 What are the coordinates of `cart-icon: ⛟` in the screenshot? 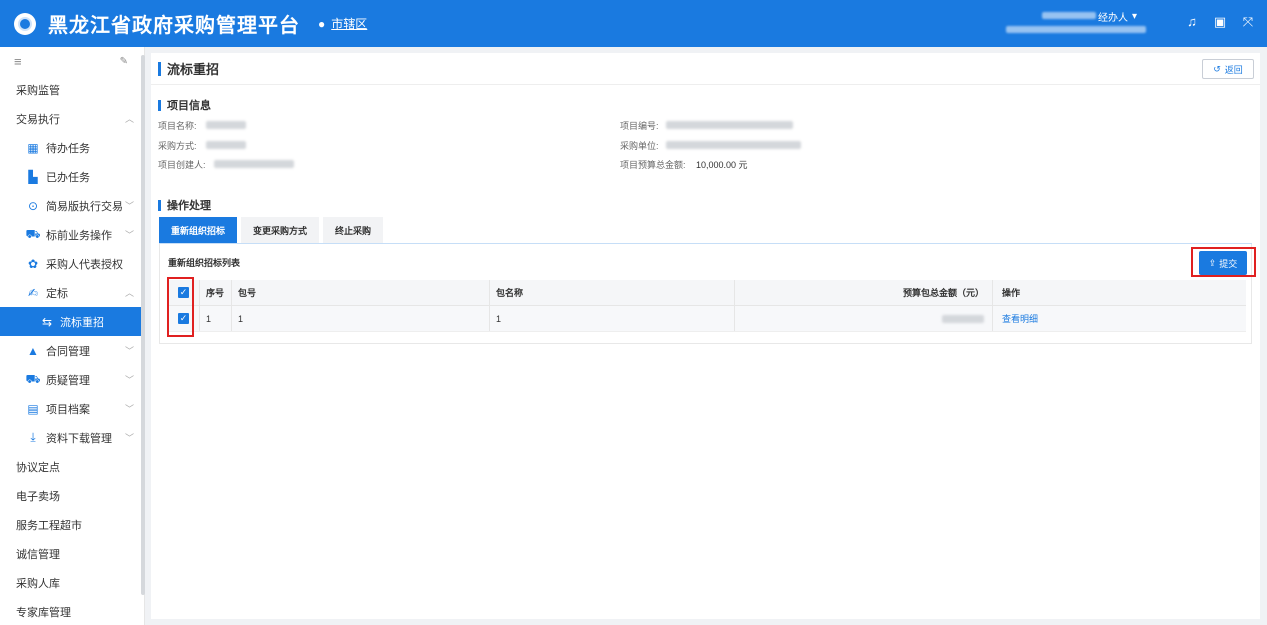 It's located at (33, 378).